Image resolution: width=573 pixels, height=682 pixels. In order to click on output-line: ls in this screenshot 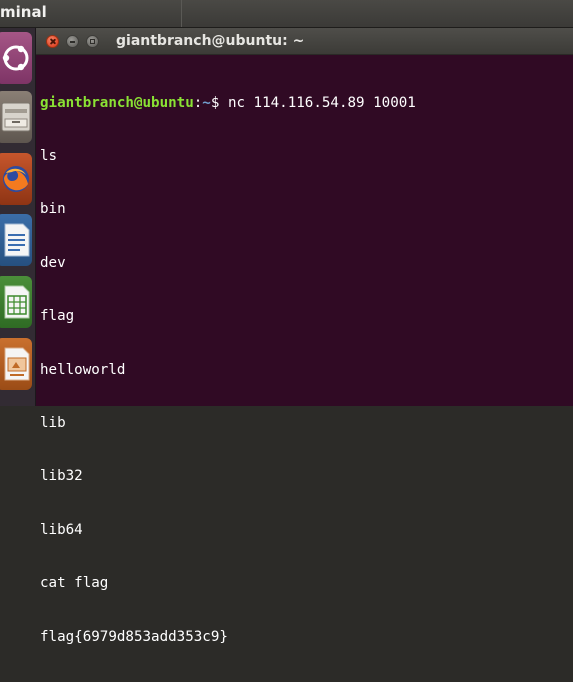, I will do `click(49, 155)`.